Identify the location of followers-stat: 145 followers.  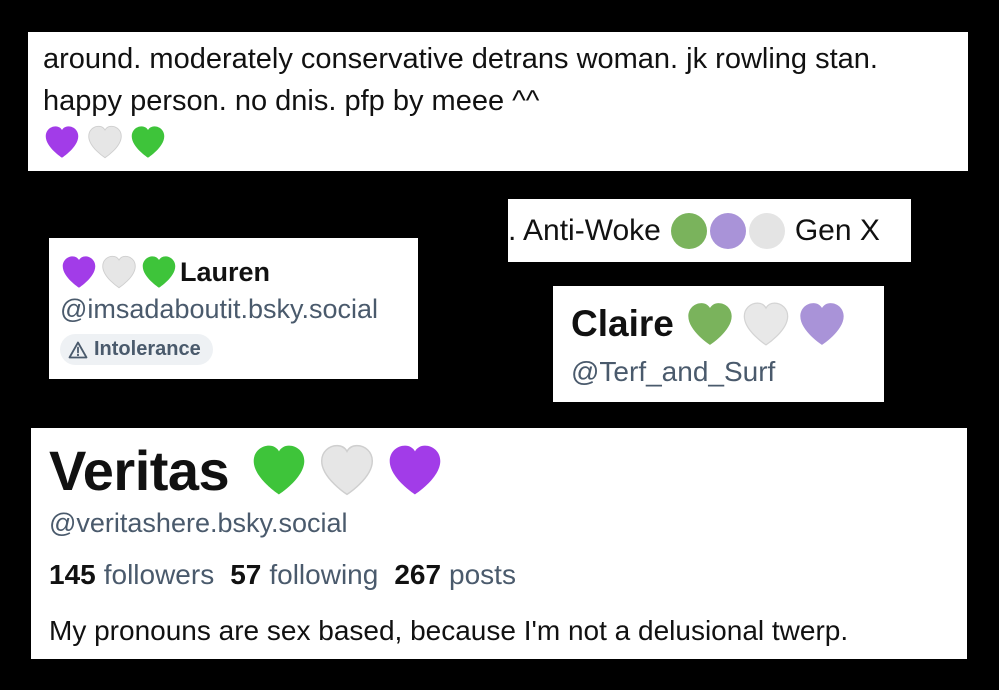
(131, 575).